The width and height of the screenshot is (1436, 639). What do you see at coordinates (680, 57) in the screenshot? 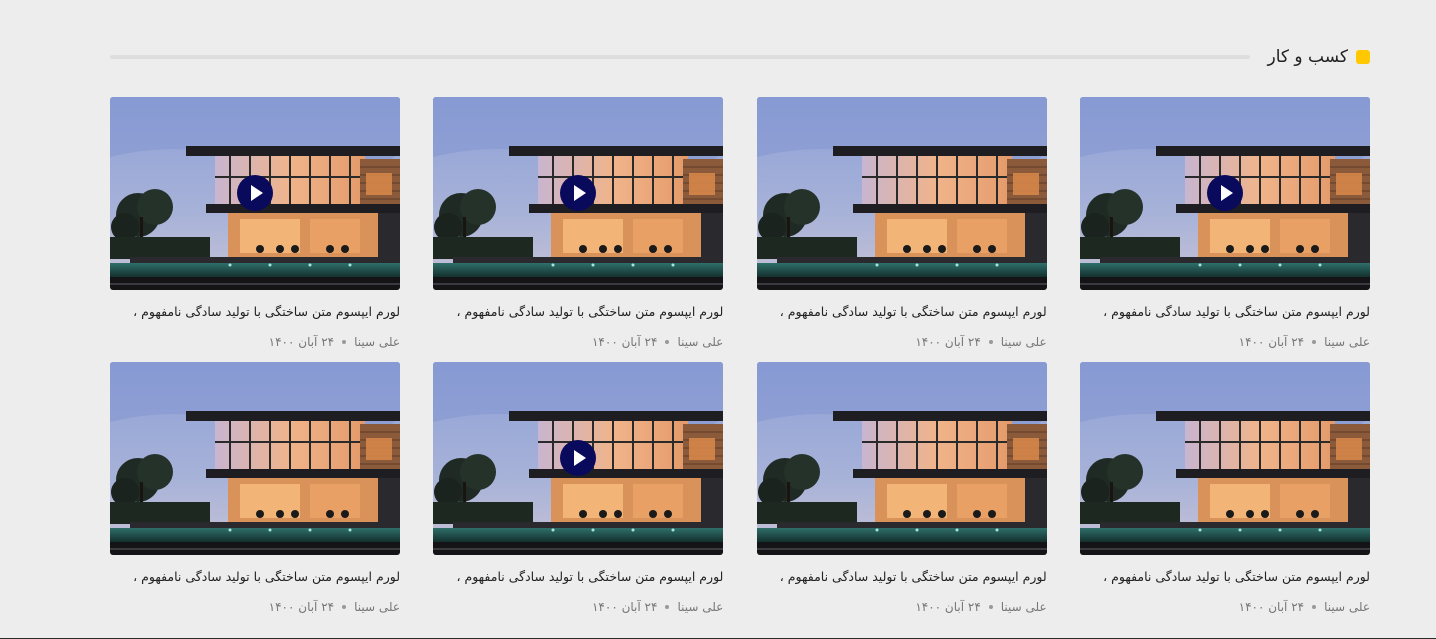
I see `section-divider` at bounding box center [680, 57].